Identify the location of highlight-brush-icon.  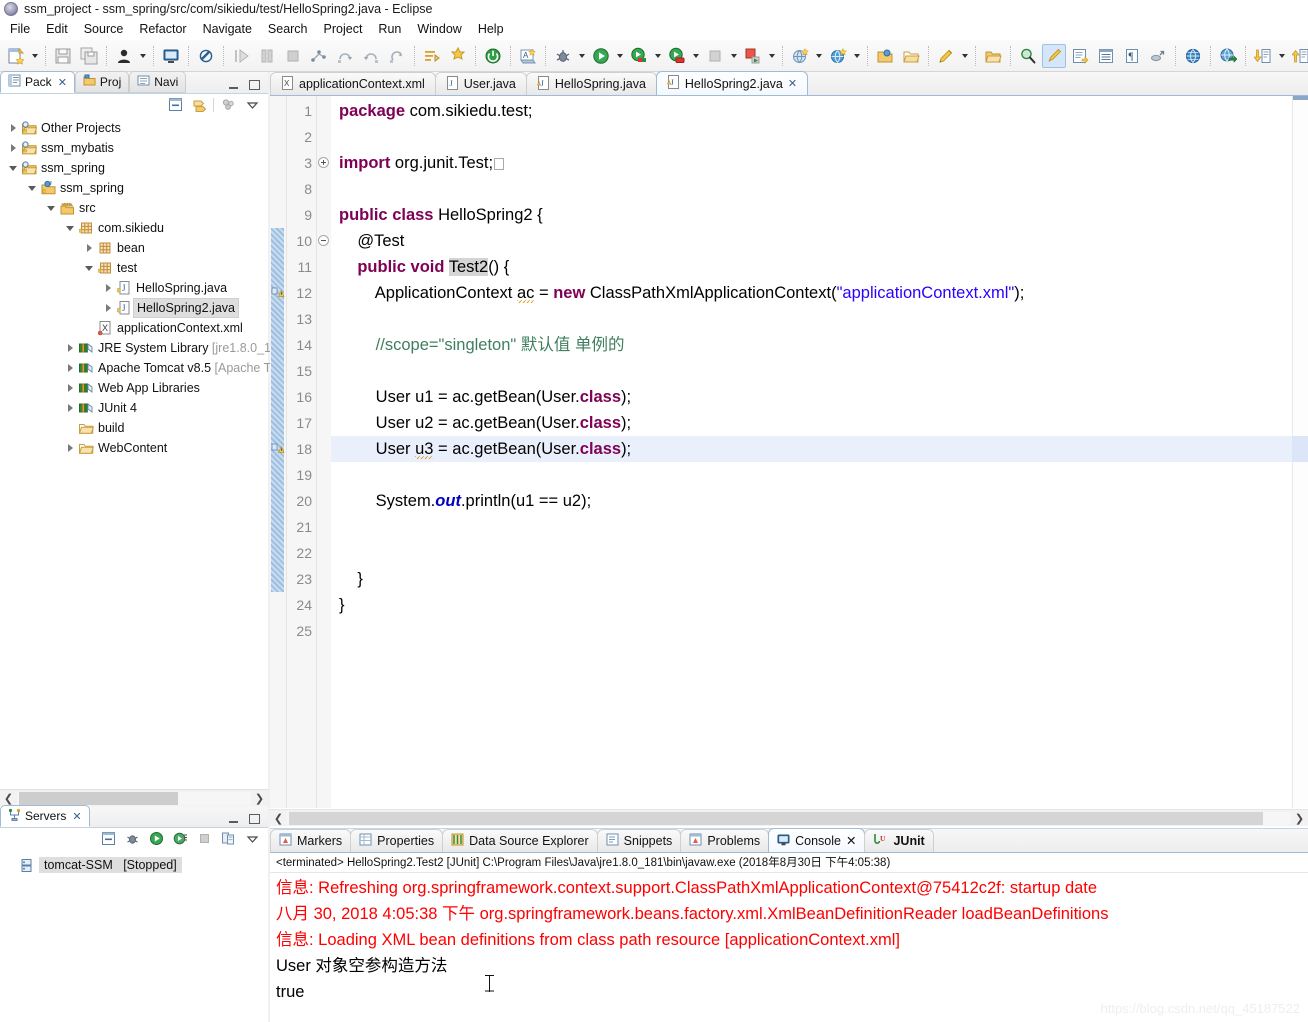
(1054, 55).